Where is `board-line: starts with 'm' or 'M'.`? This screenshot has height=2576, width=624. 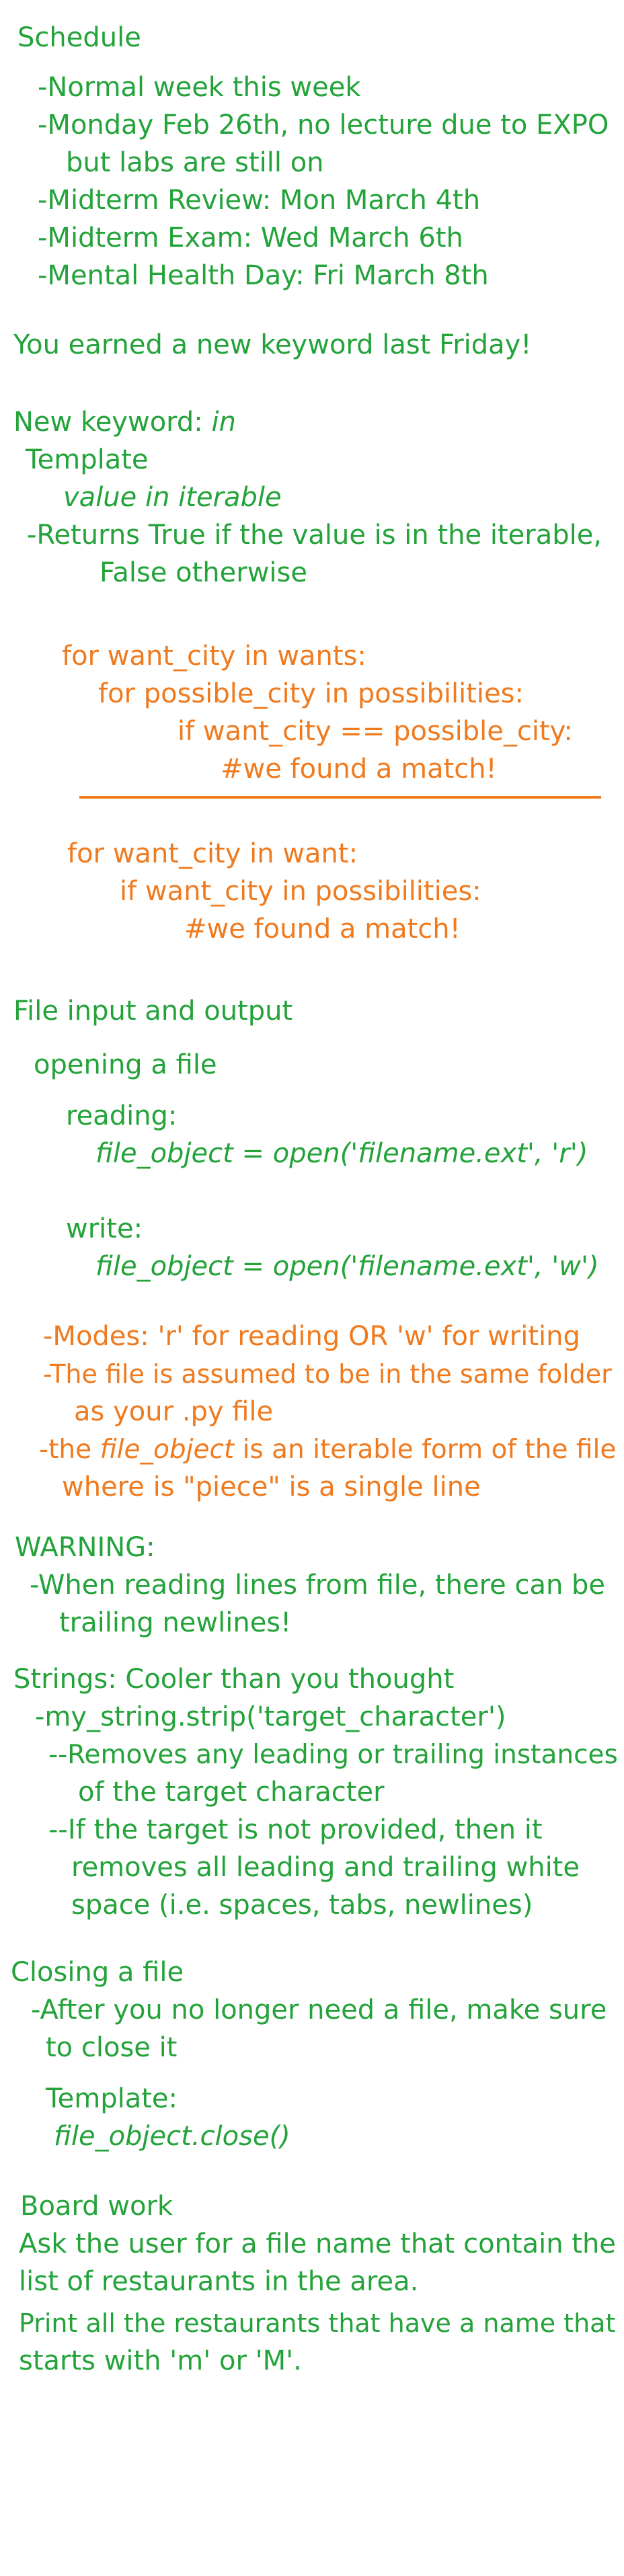 board-line: starts with 'm' or 'M'. is located at coordinates (160, 2360).